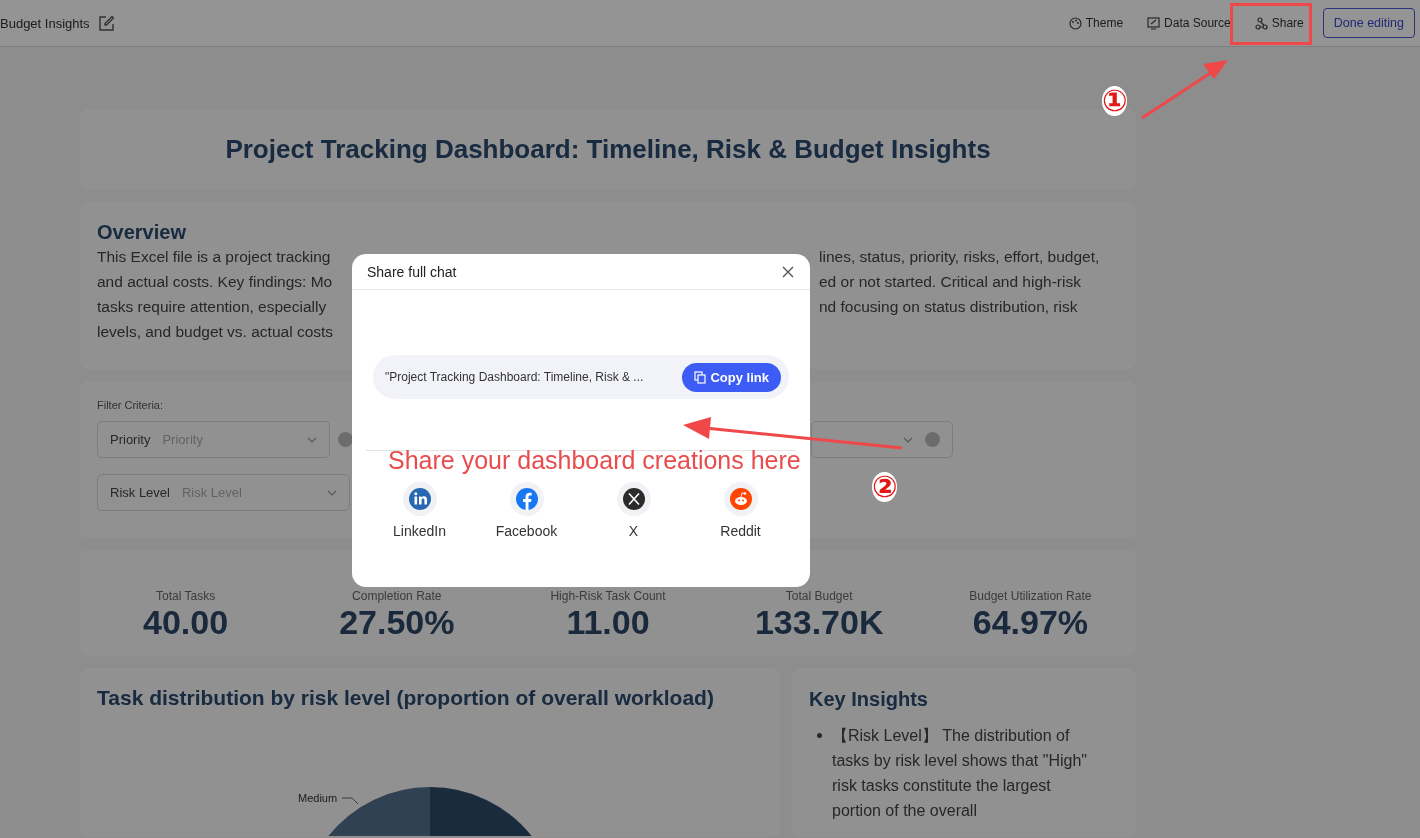 Image resolution: width=1420 pixels, height=838 pixels. Describe the element at coordinates (1030, 622) in the screenshot. I see `kpi-value: 64.97%` at that location.